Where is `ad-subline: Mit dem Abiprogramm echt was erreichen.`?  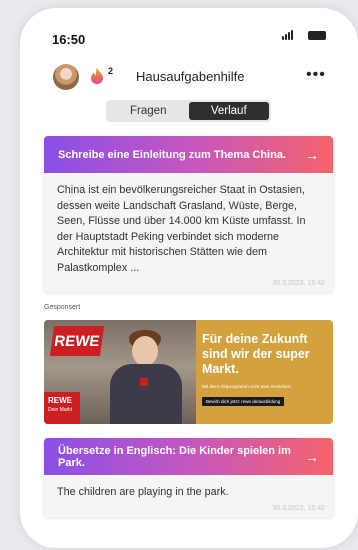 ad-subline: Mit dem Abiprogramm echt was erreichen. is located at coordinates (247, 387).